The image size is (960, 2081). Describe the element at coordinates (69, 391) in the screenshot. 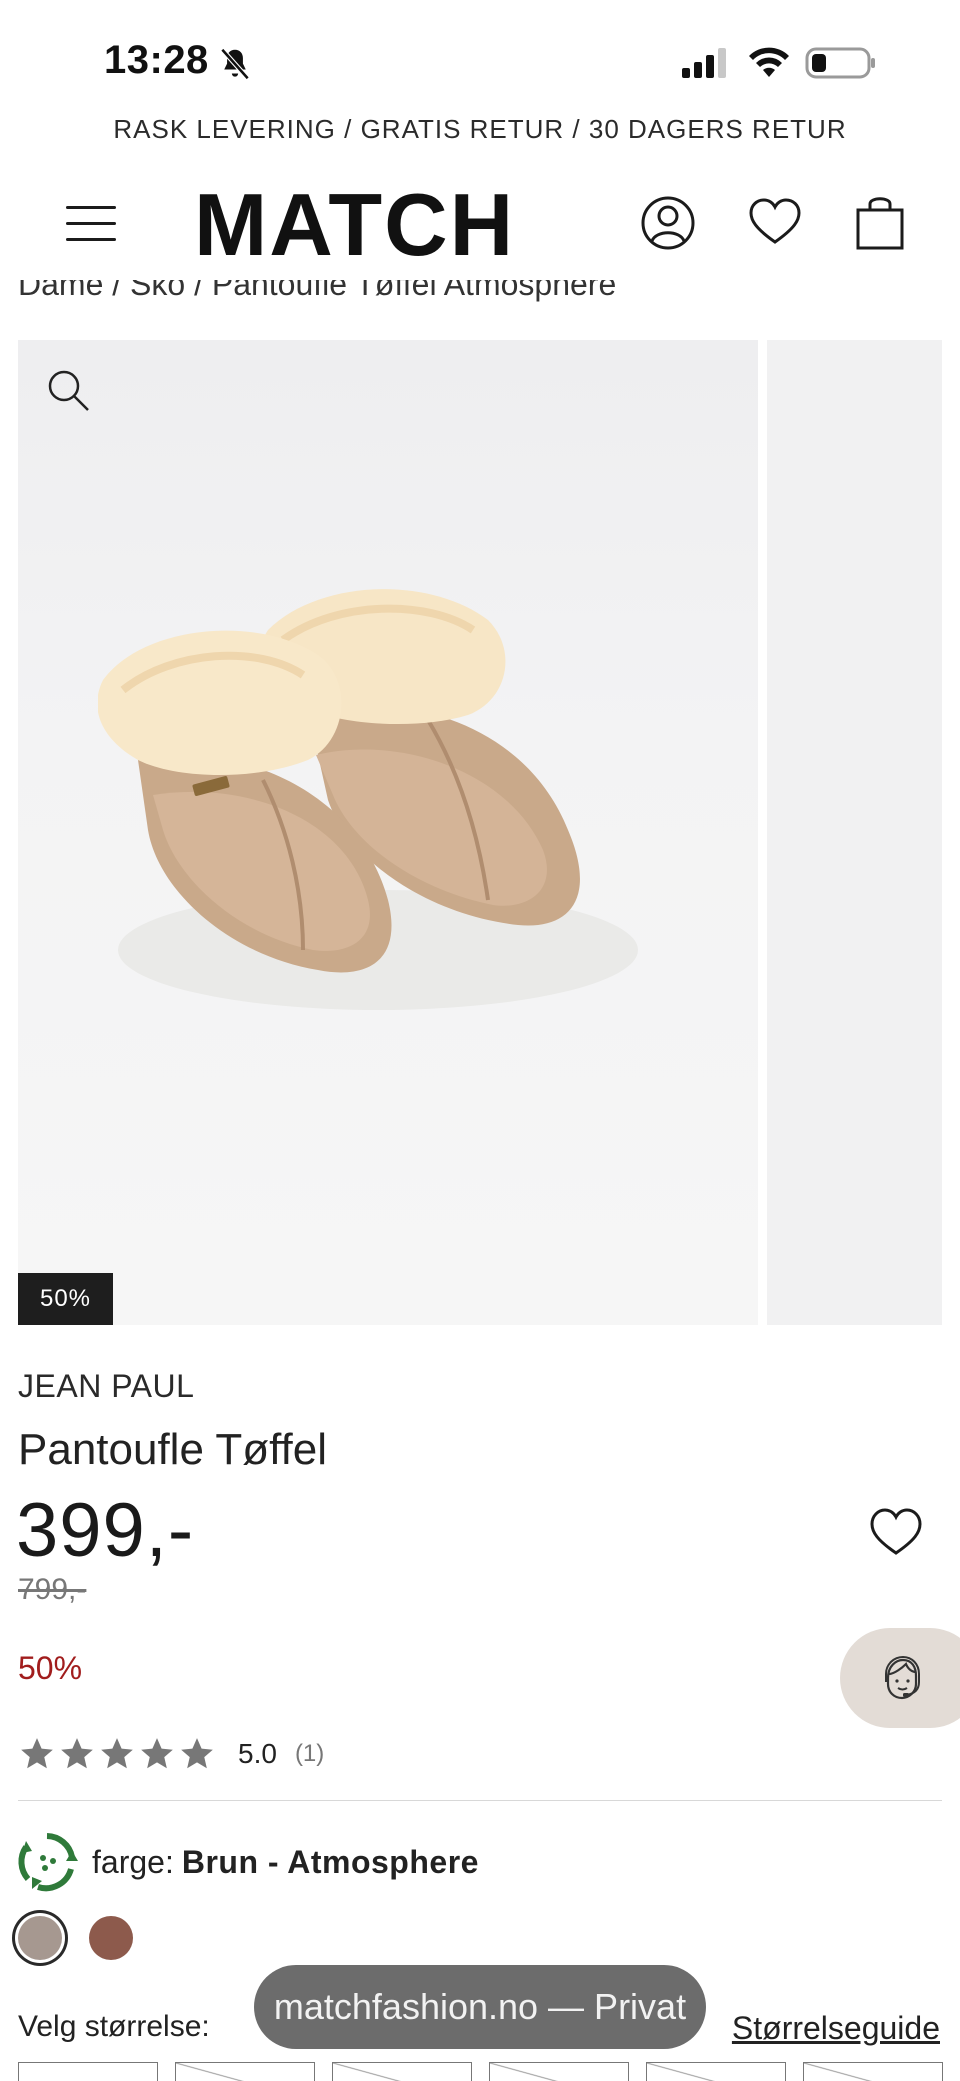

I see `zoom-icon` at that location.